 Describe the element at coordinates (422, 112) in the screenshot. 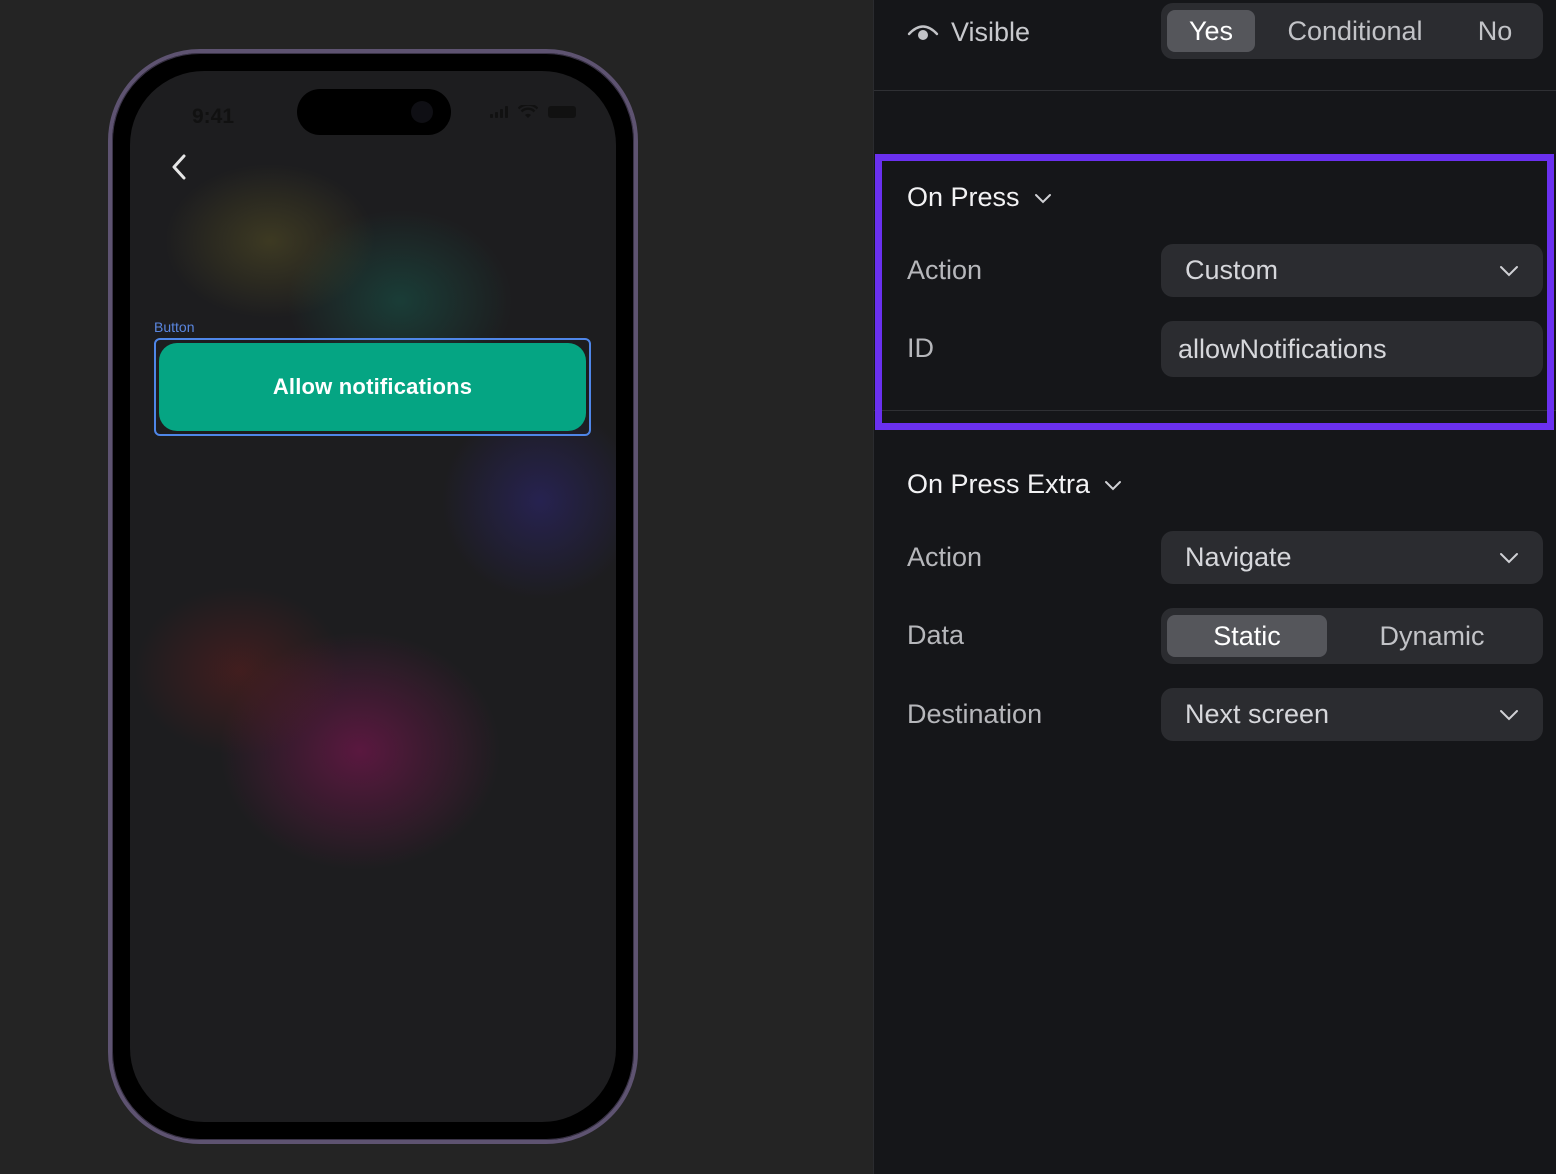

I see `camera-icon` at that location.